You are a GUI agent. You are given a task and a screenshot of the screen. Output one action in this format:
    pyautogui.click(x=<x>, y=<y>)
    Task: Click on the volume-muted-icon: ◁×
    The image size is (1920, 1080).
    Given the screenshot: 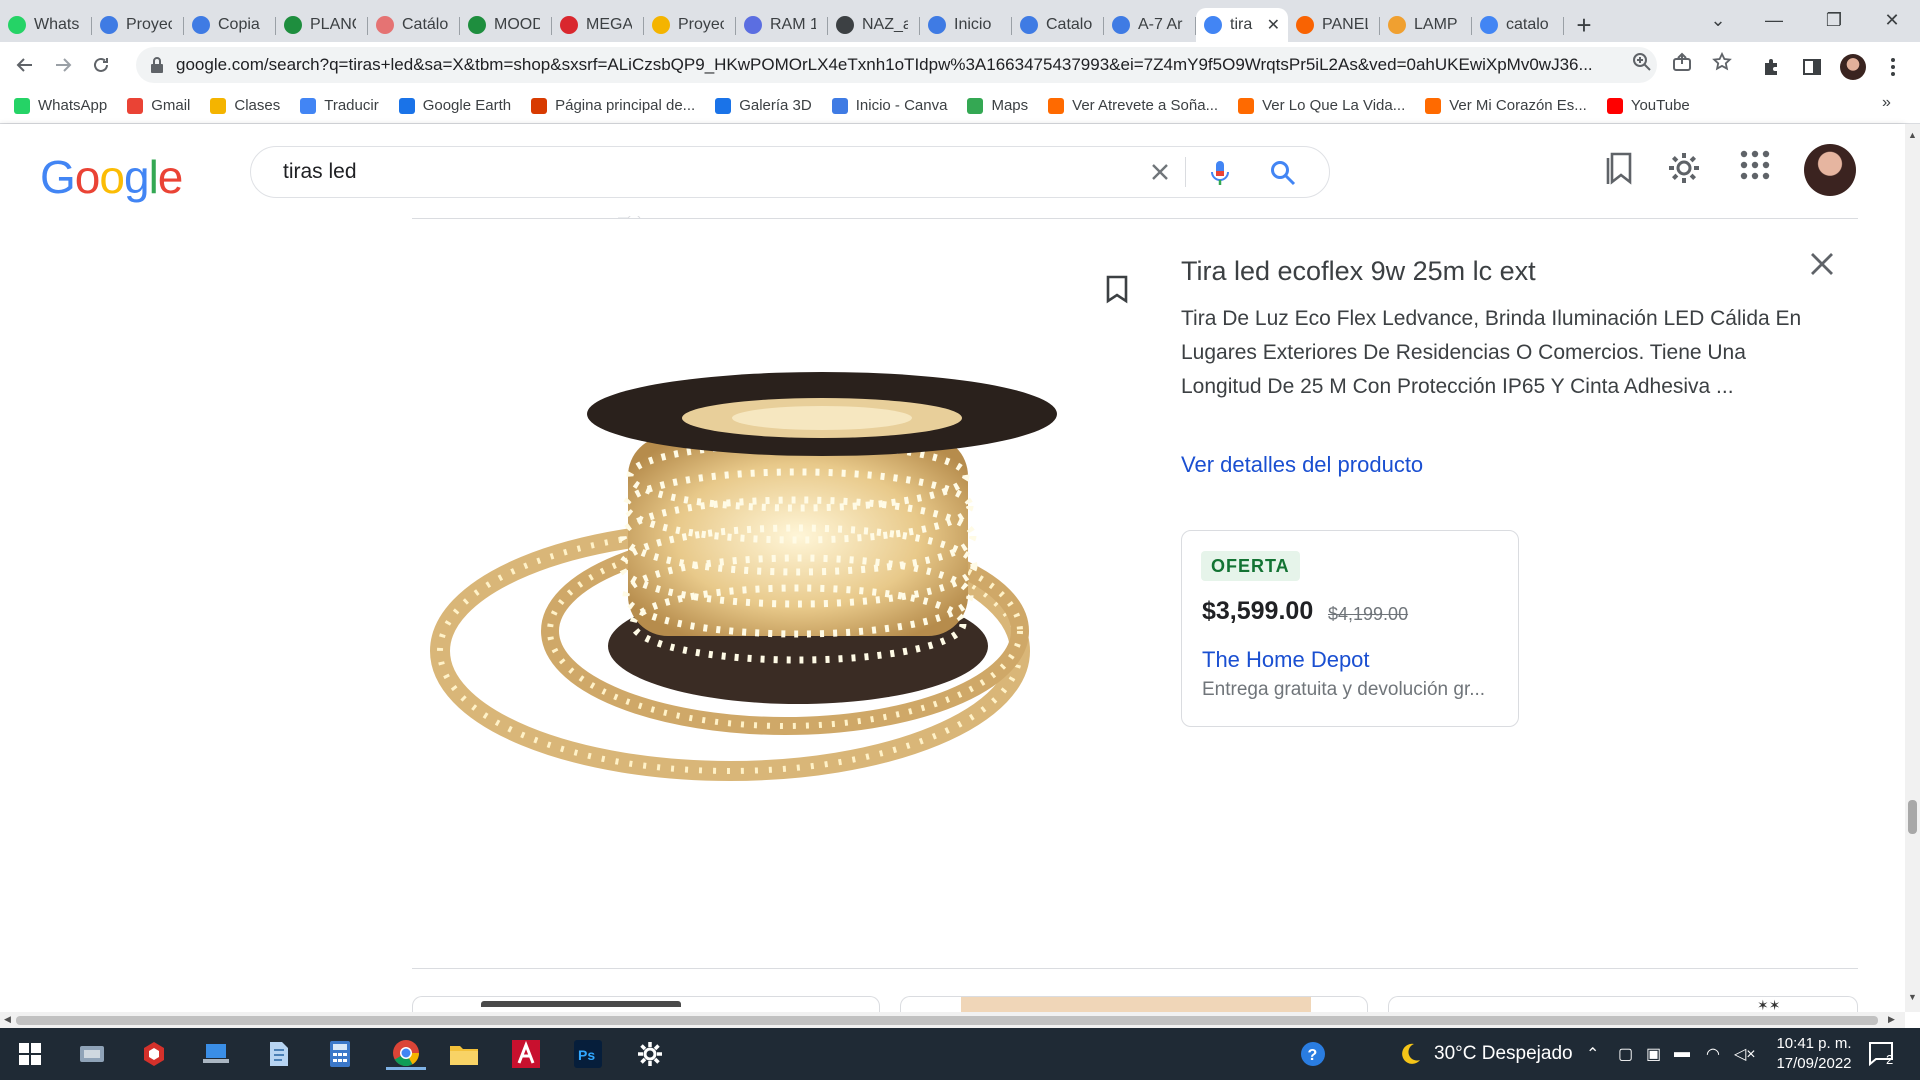 What is the action you would take?
    pyautogui.click(x=1745, y=1054)
    